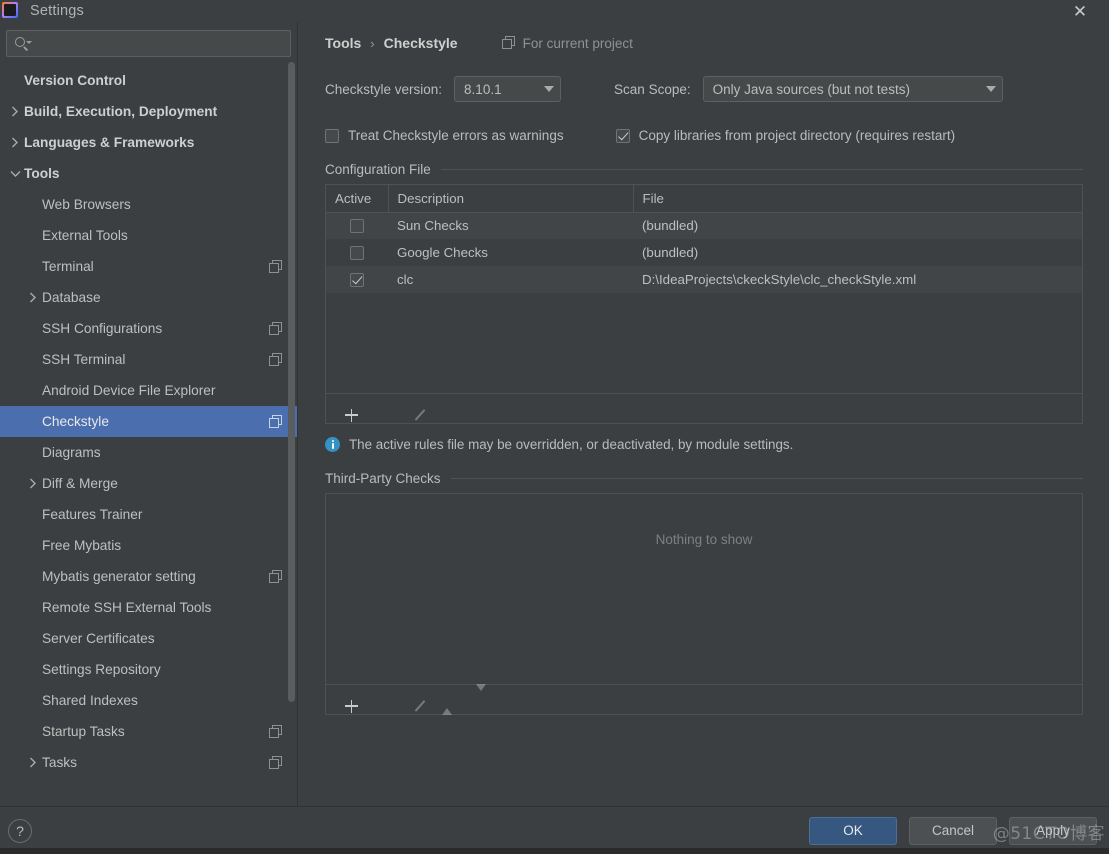 The image size is (1109, 854). What do you see at coordinates (148, 297) in the screenshot?
I see `sidebar-item-database: Database` at bounding box center [148, 297].